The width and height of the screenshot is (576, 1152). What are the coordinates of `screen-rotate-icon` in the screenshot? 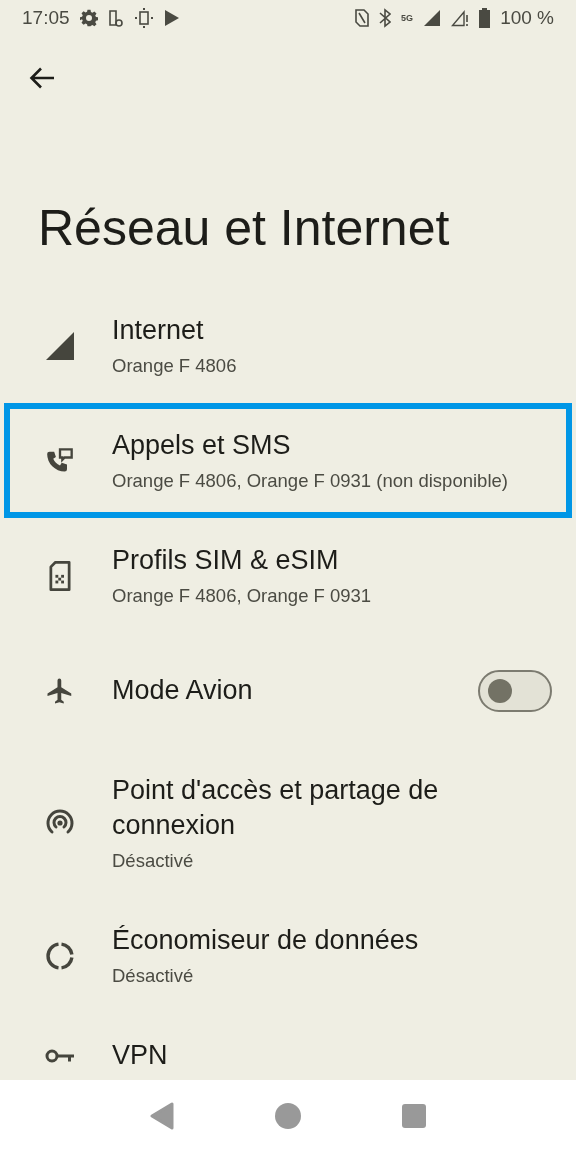 It's located at (143, 18).